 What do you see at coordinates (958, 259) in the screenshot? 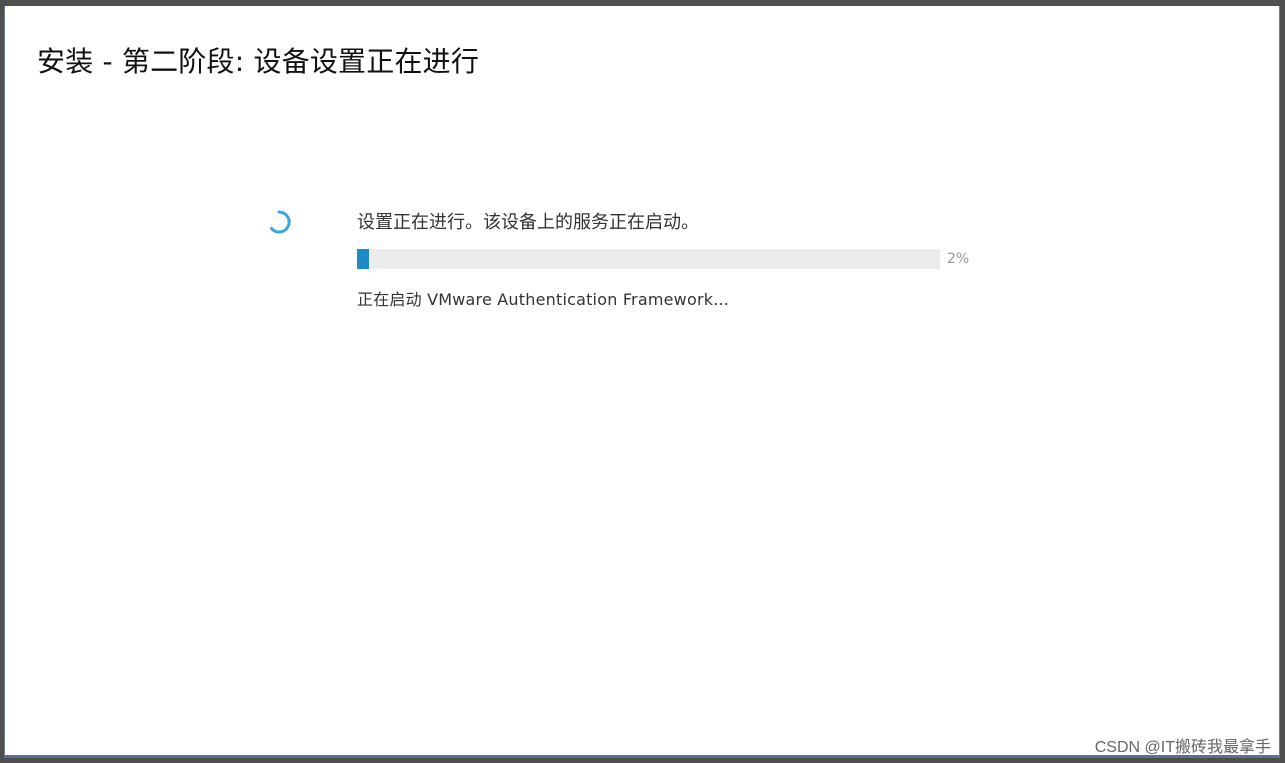
I see `progress-percent: 2%` at bounding box center [958, 259].